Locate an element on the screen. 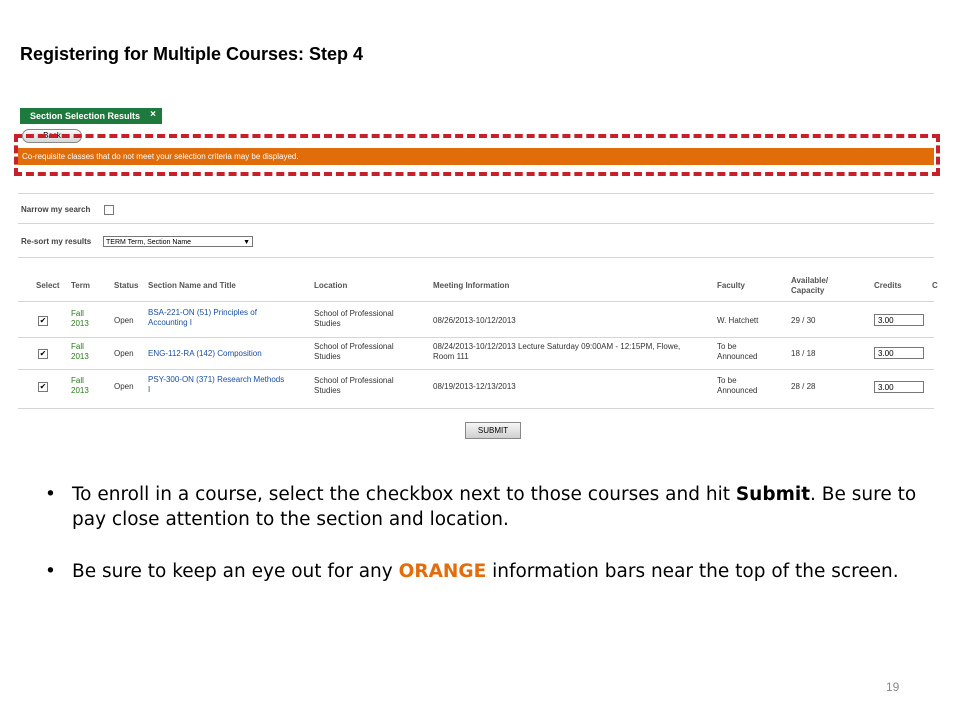 The image size is (960, 720). submit-emphasis: Submit is located at coordinates (773, 494).